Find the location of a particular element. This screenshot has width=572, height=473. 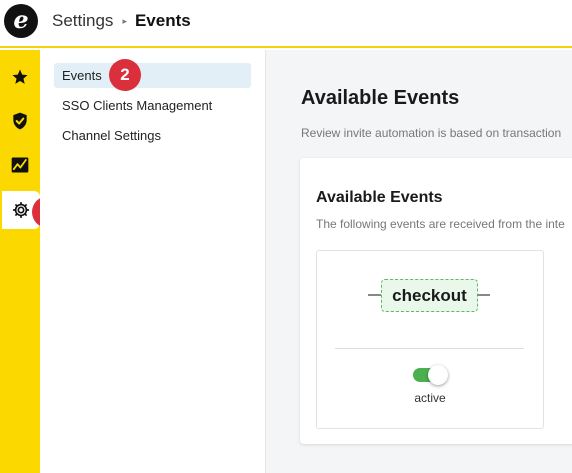

subnav-item-label: SSO Clients Management is located at coordinates (137, 105).